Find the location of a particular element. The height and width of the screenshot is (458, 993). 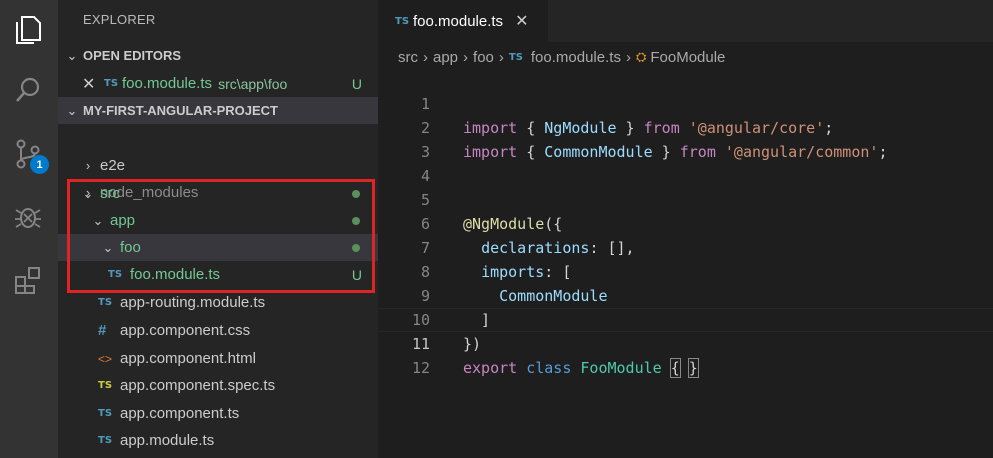

line-content: export class FooModule { } is located at coordinates (581, 368).